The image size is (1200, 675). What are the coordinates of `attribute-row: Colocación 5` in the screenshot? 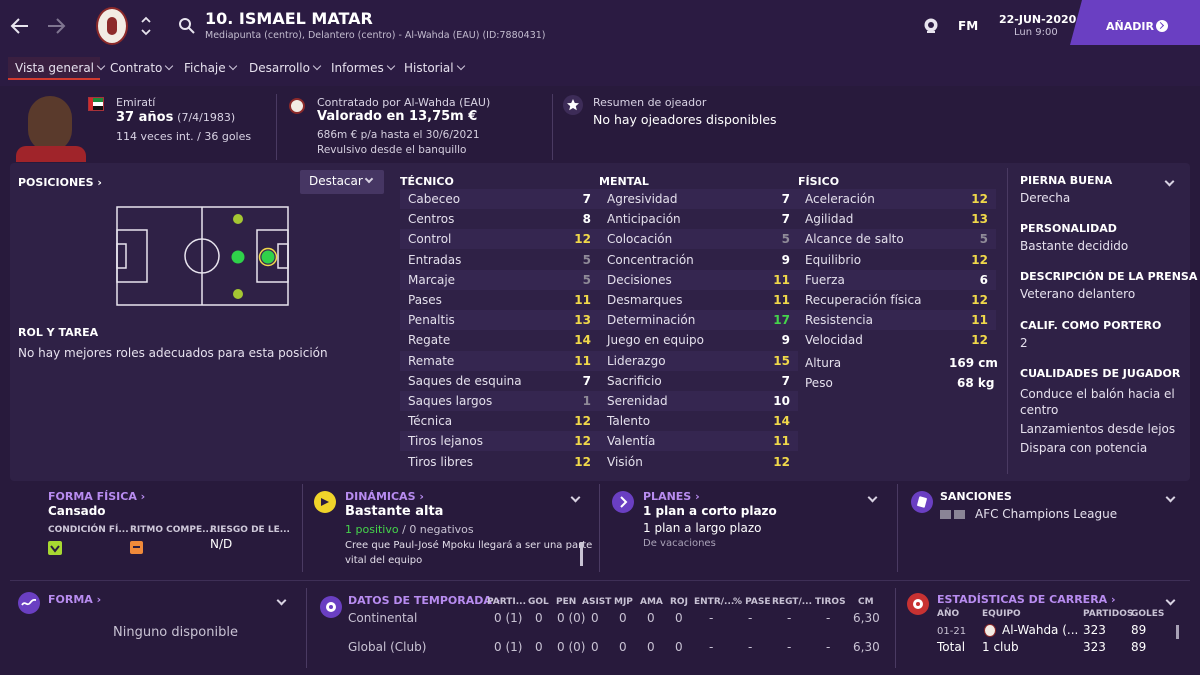 It's located at (698, 239).